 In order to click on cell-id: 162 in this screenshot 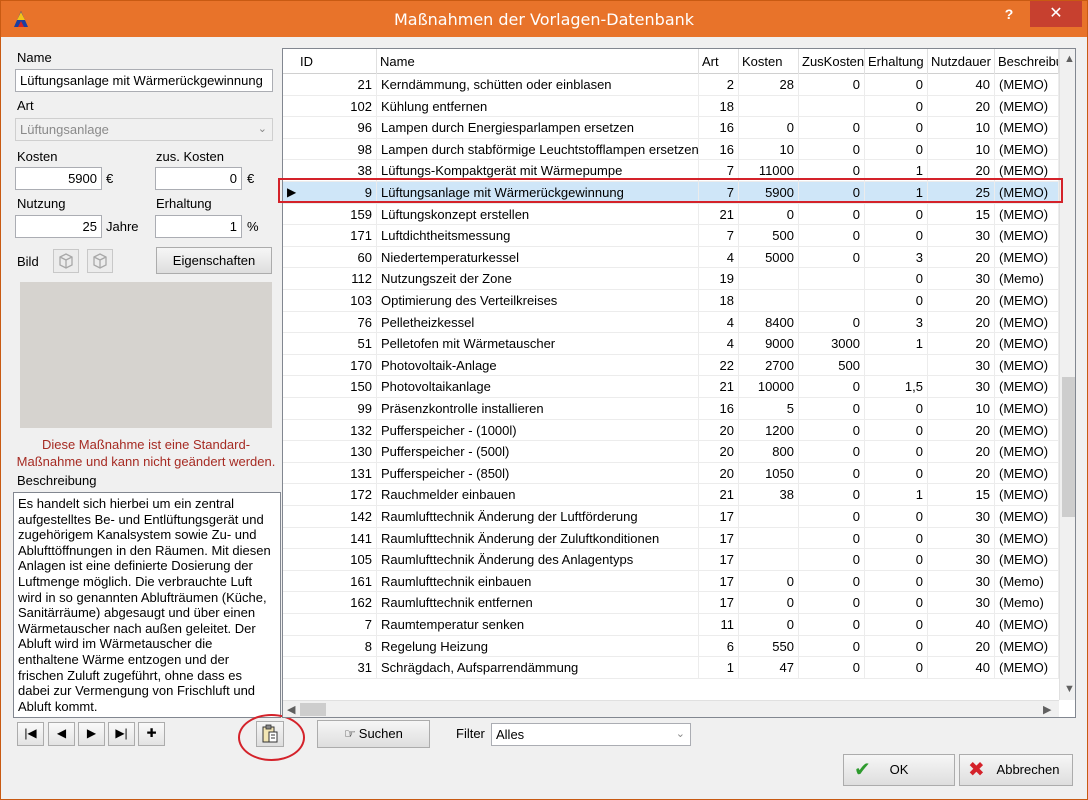, I will do `click(337, 603)`.